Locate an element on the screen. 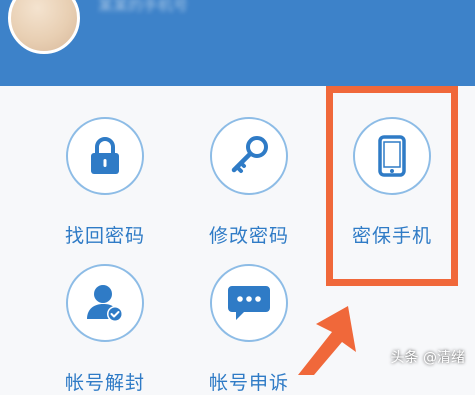 This screenshot has width=475, height=395. user-name: 某某的手机号 is located at coordinates (143, 7).